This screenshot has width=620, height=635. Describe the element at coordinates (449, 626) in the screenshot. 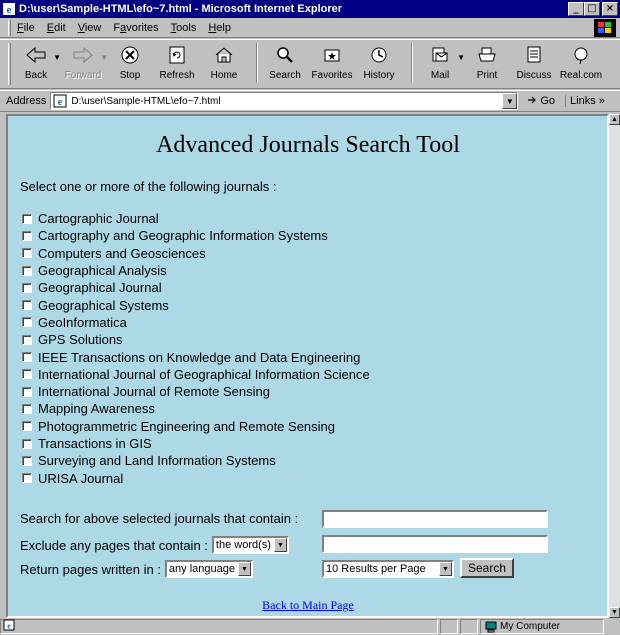

I see `status-cell-progress` at that location.